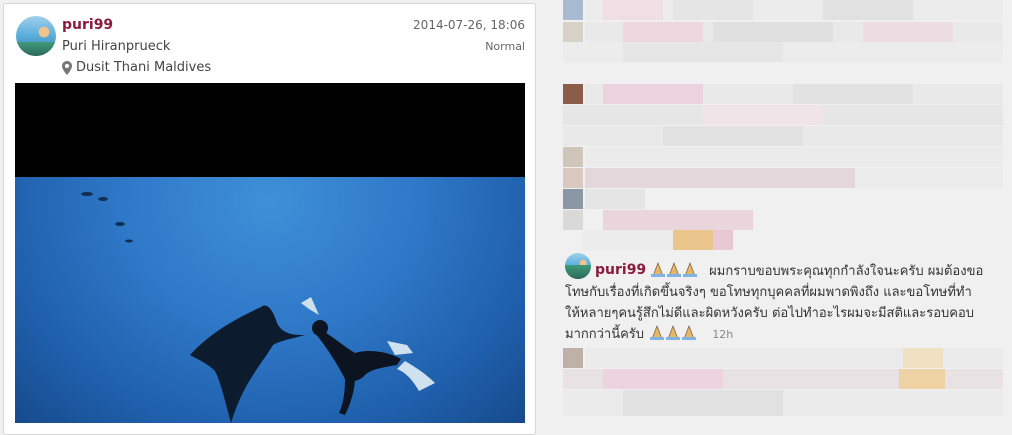  I want to click on comment-line-4: มากกว่านี้ครับ, so click(605, 334).